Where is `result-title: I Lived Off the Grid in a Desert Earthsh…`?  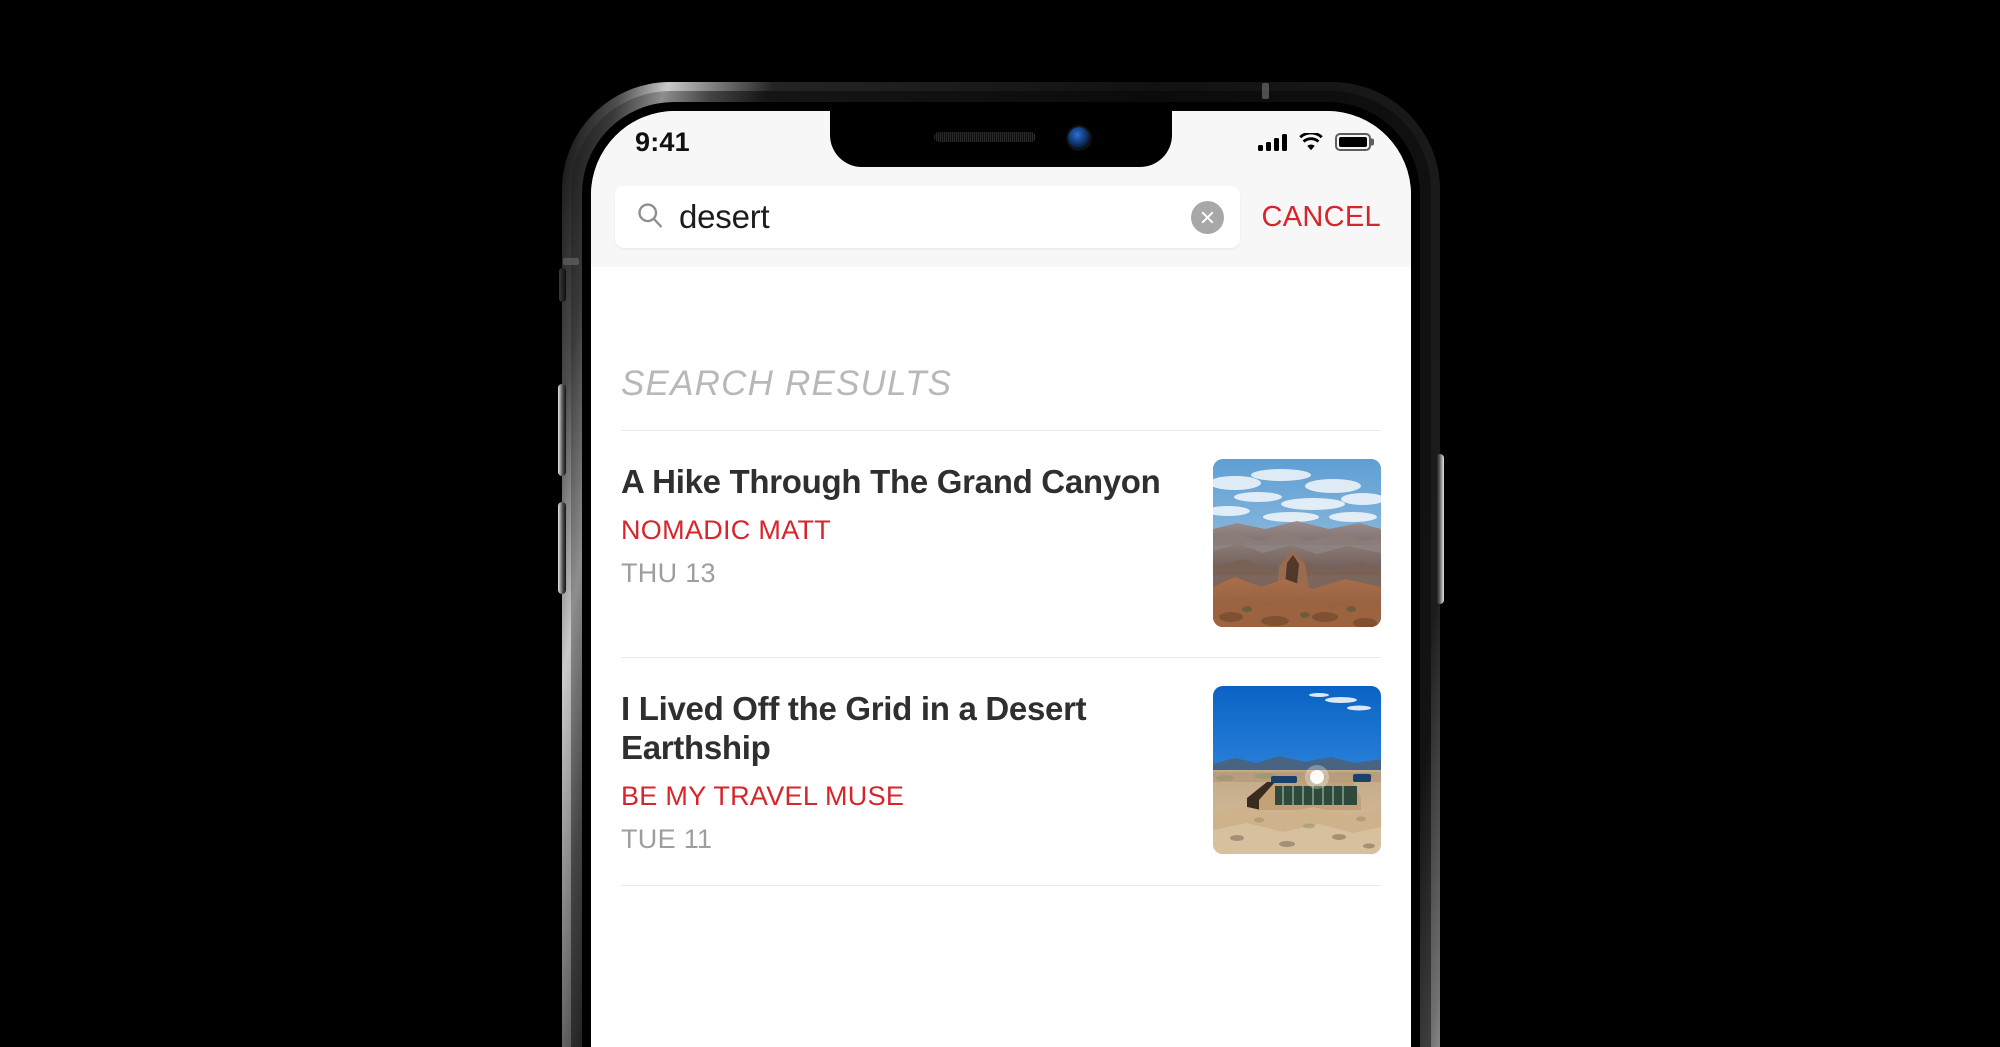
result-title: I Lived Off the Grid in a Desert Earthsh… is located at coordinates (854, 728).